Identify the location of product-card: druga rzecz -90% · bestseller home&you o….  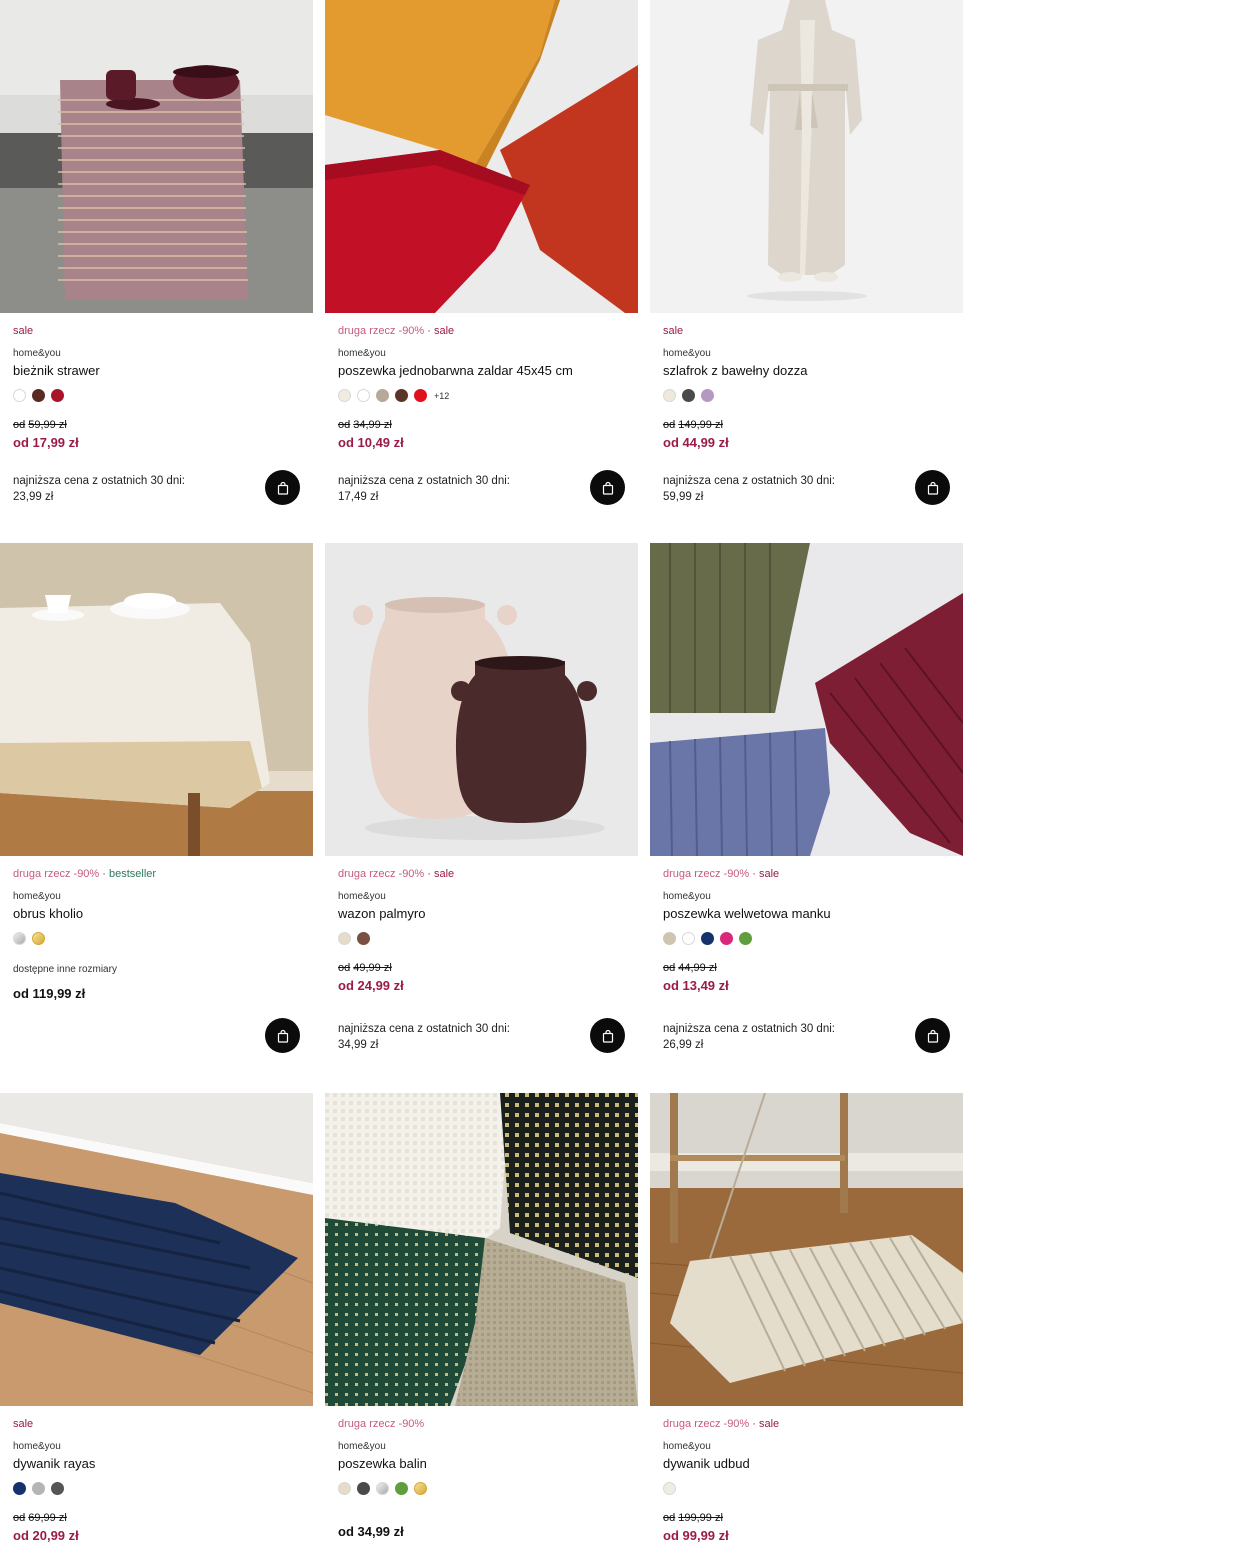
(156, 818).